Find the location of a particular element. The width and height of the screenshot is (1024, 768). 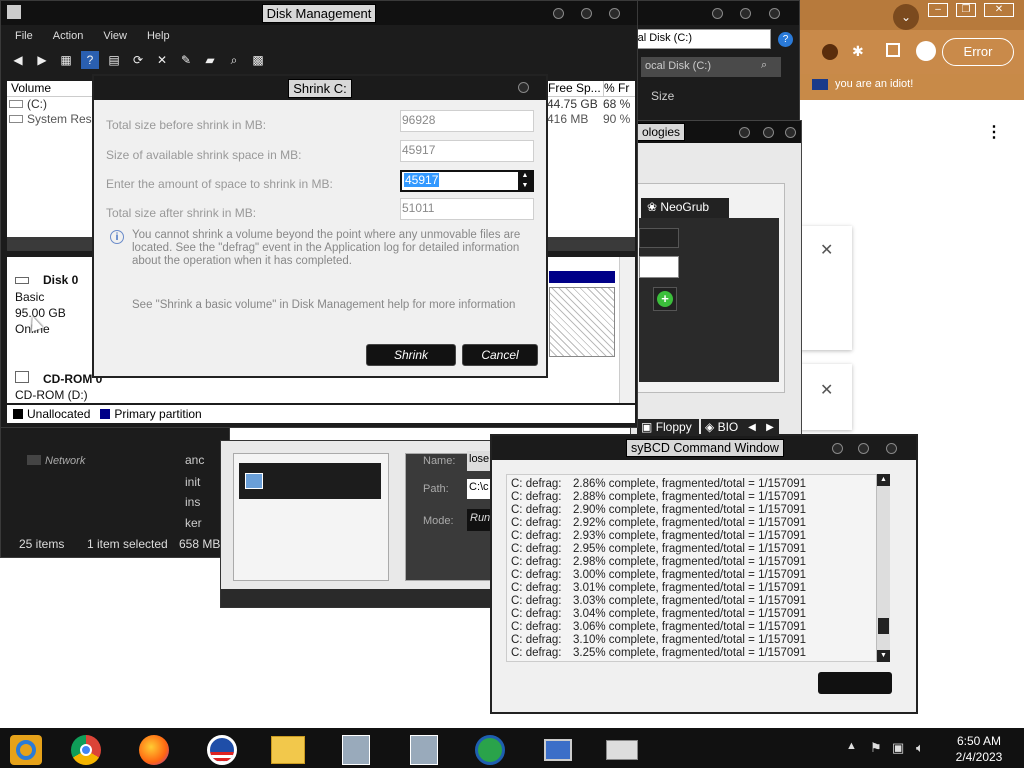

refresh-icon: ⟳ is located at coordinates (138, 60).